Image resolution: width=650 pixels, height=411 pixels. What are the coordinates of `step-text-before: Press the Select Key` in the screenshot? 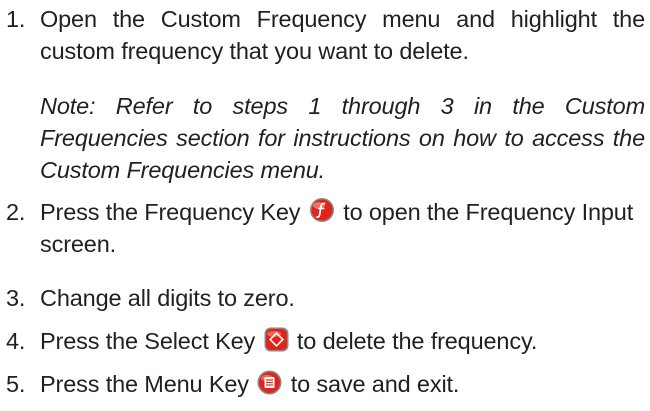 It's located at (148, 341).